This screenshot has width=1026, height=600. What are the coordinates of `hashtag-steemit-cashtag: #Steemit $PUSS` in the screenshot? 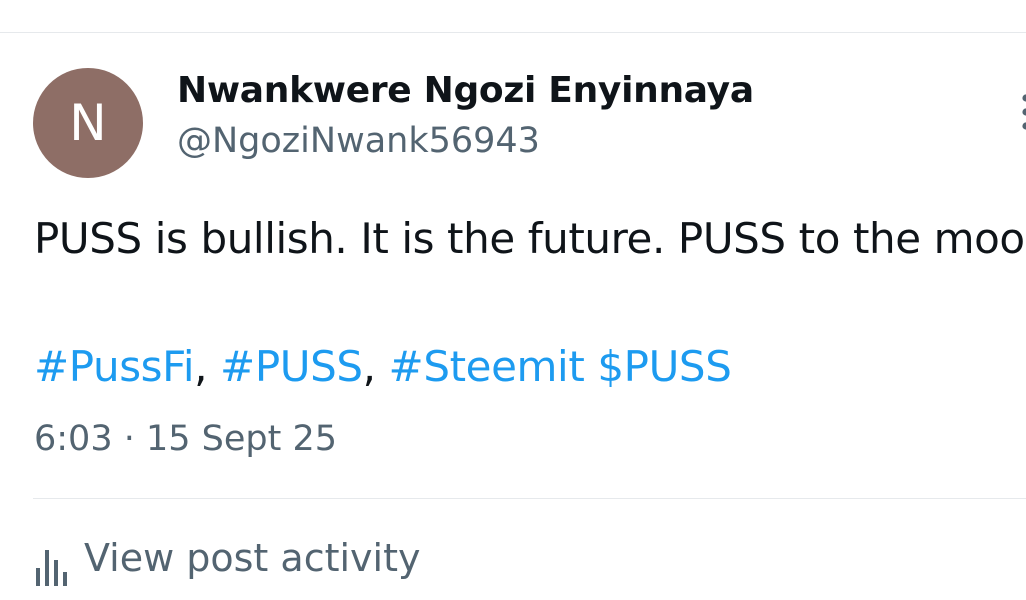 It's located at (560, 366).